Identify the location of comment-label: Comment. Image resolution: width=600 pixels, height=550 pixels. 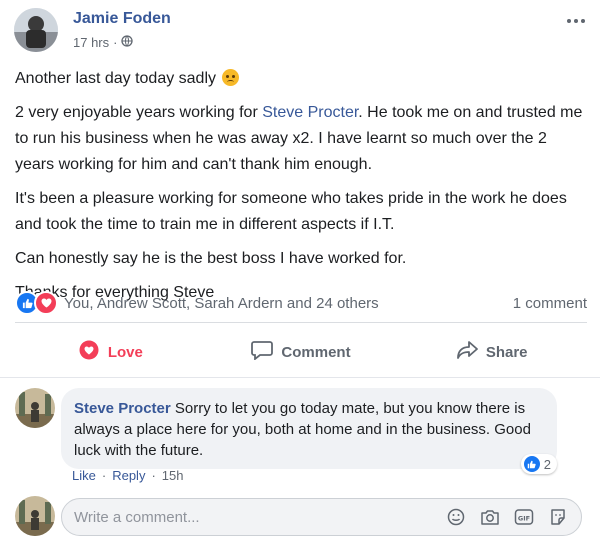
(316, 352).